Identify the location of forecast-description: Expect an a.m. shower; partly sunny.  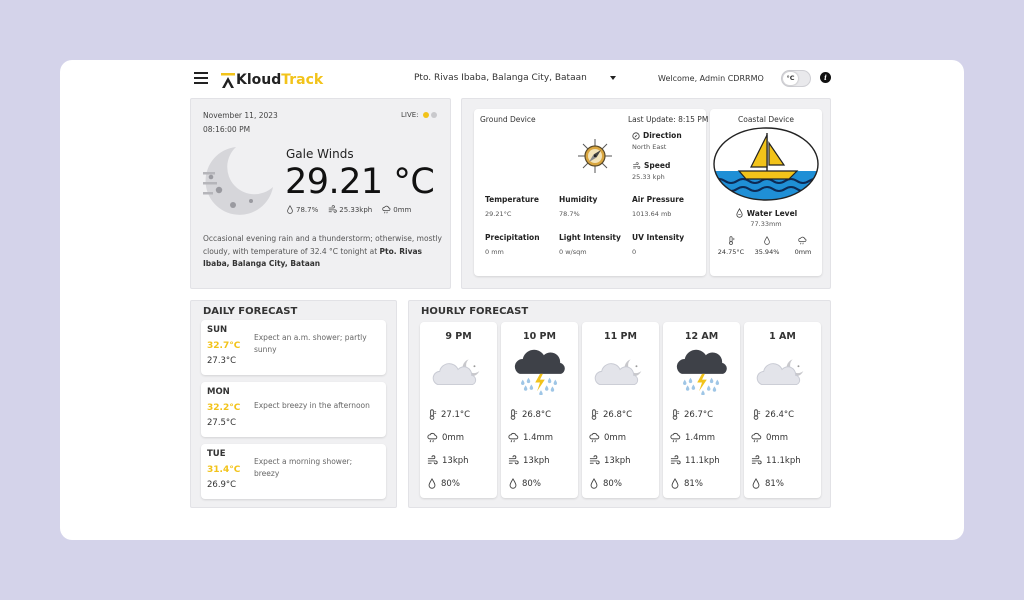
(310, 343).